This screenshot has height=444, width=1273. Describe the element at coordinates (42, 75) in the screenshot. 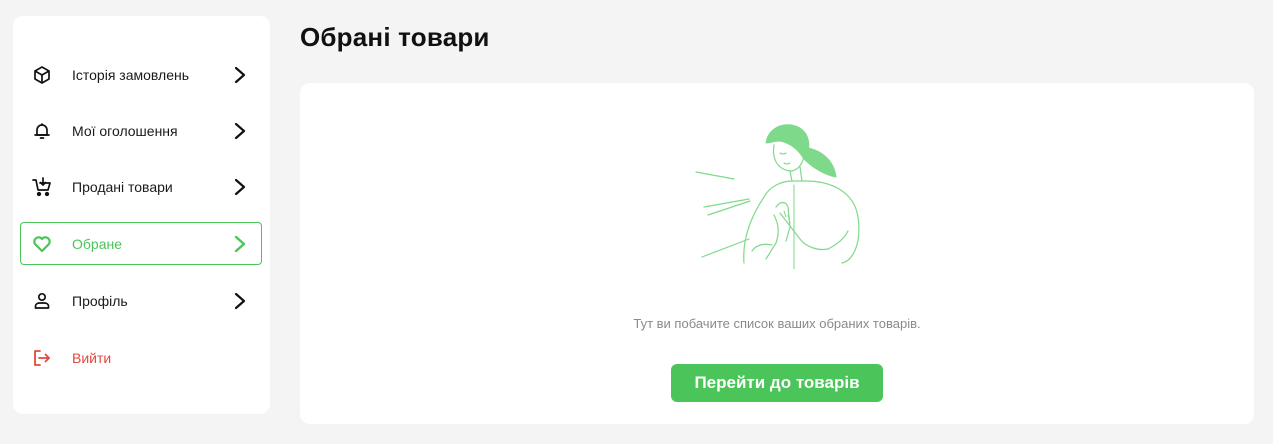

I see `package-icon` at that location.